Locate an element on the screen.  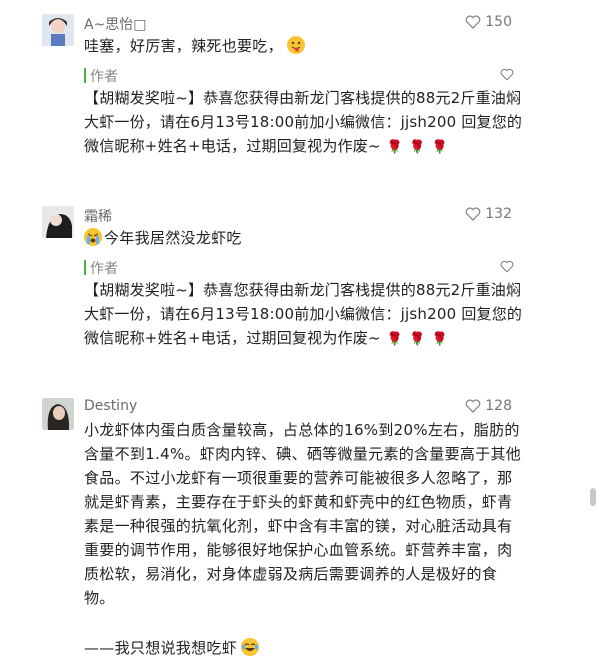
like-count: 132 is located at coordinates (498, 214).